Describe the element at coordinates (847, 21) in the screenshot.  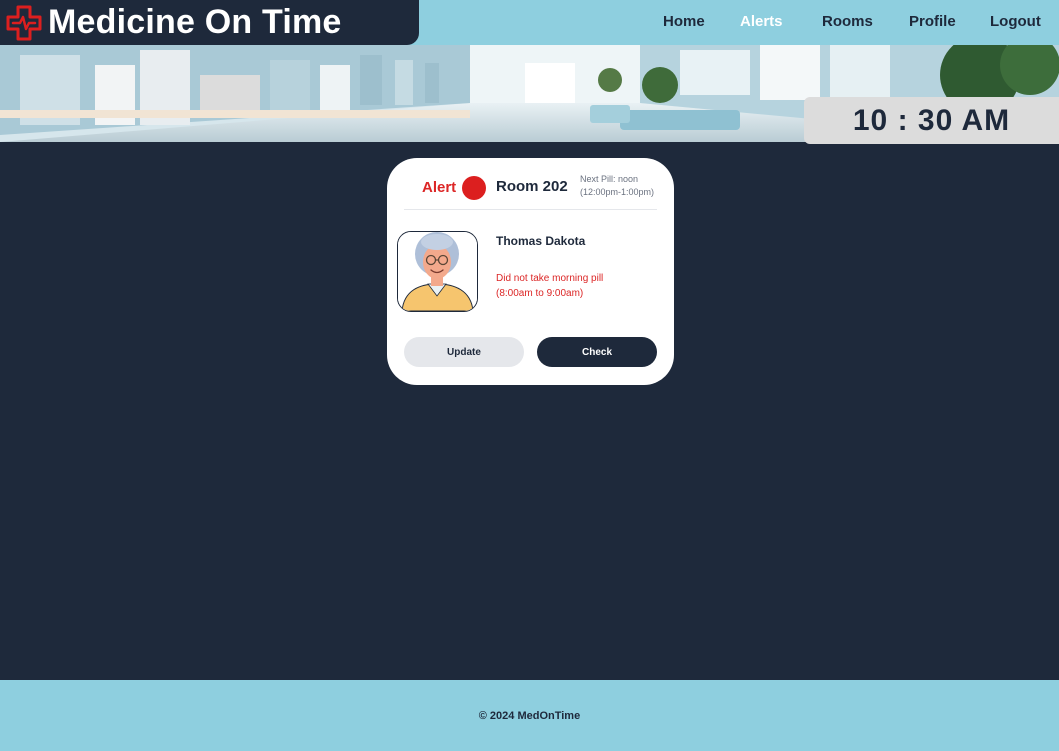
I see `nav-rooms: Rooms` at that location.